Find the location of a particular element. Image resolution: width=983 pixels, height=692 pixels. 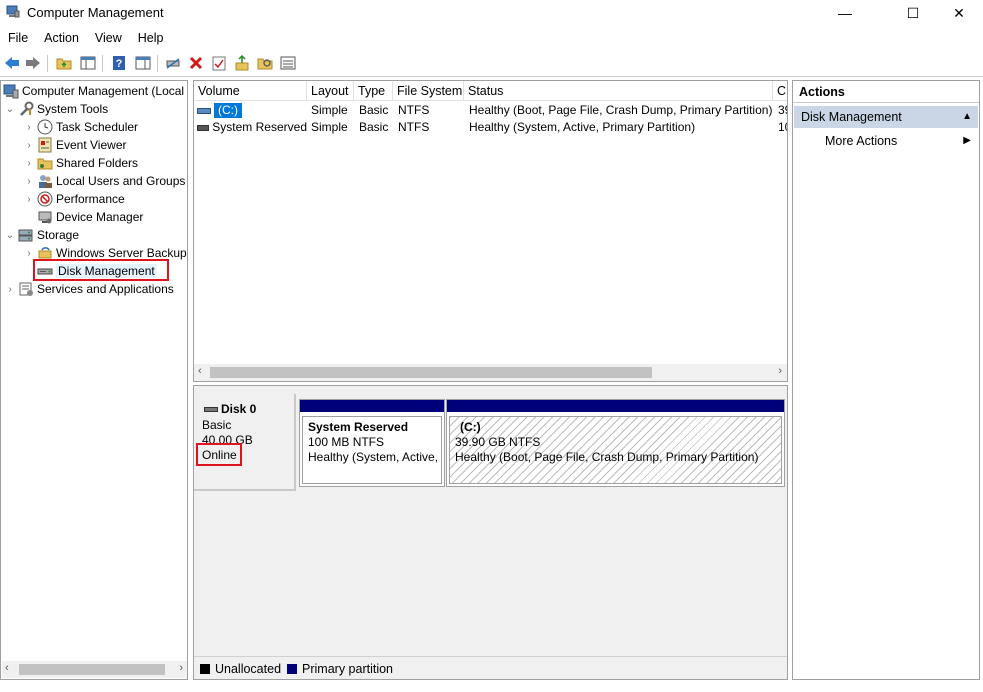

toolbar-separator is located at coordinates (47, 63).